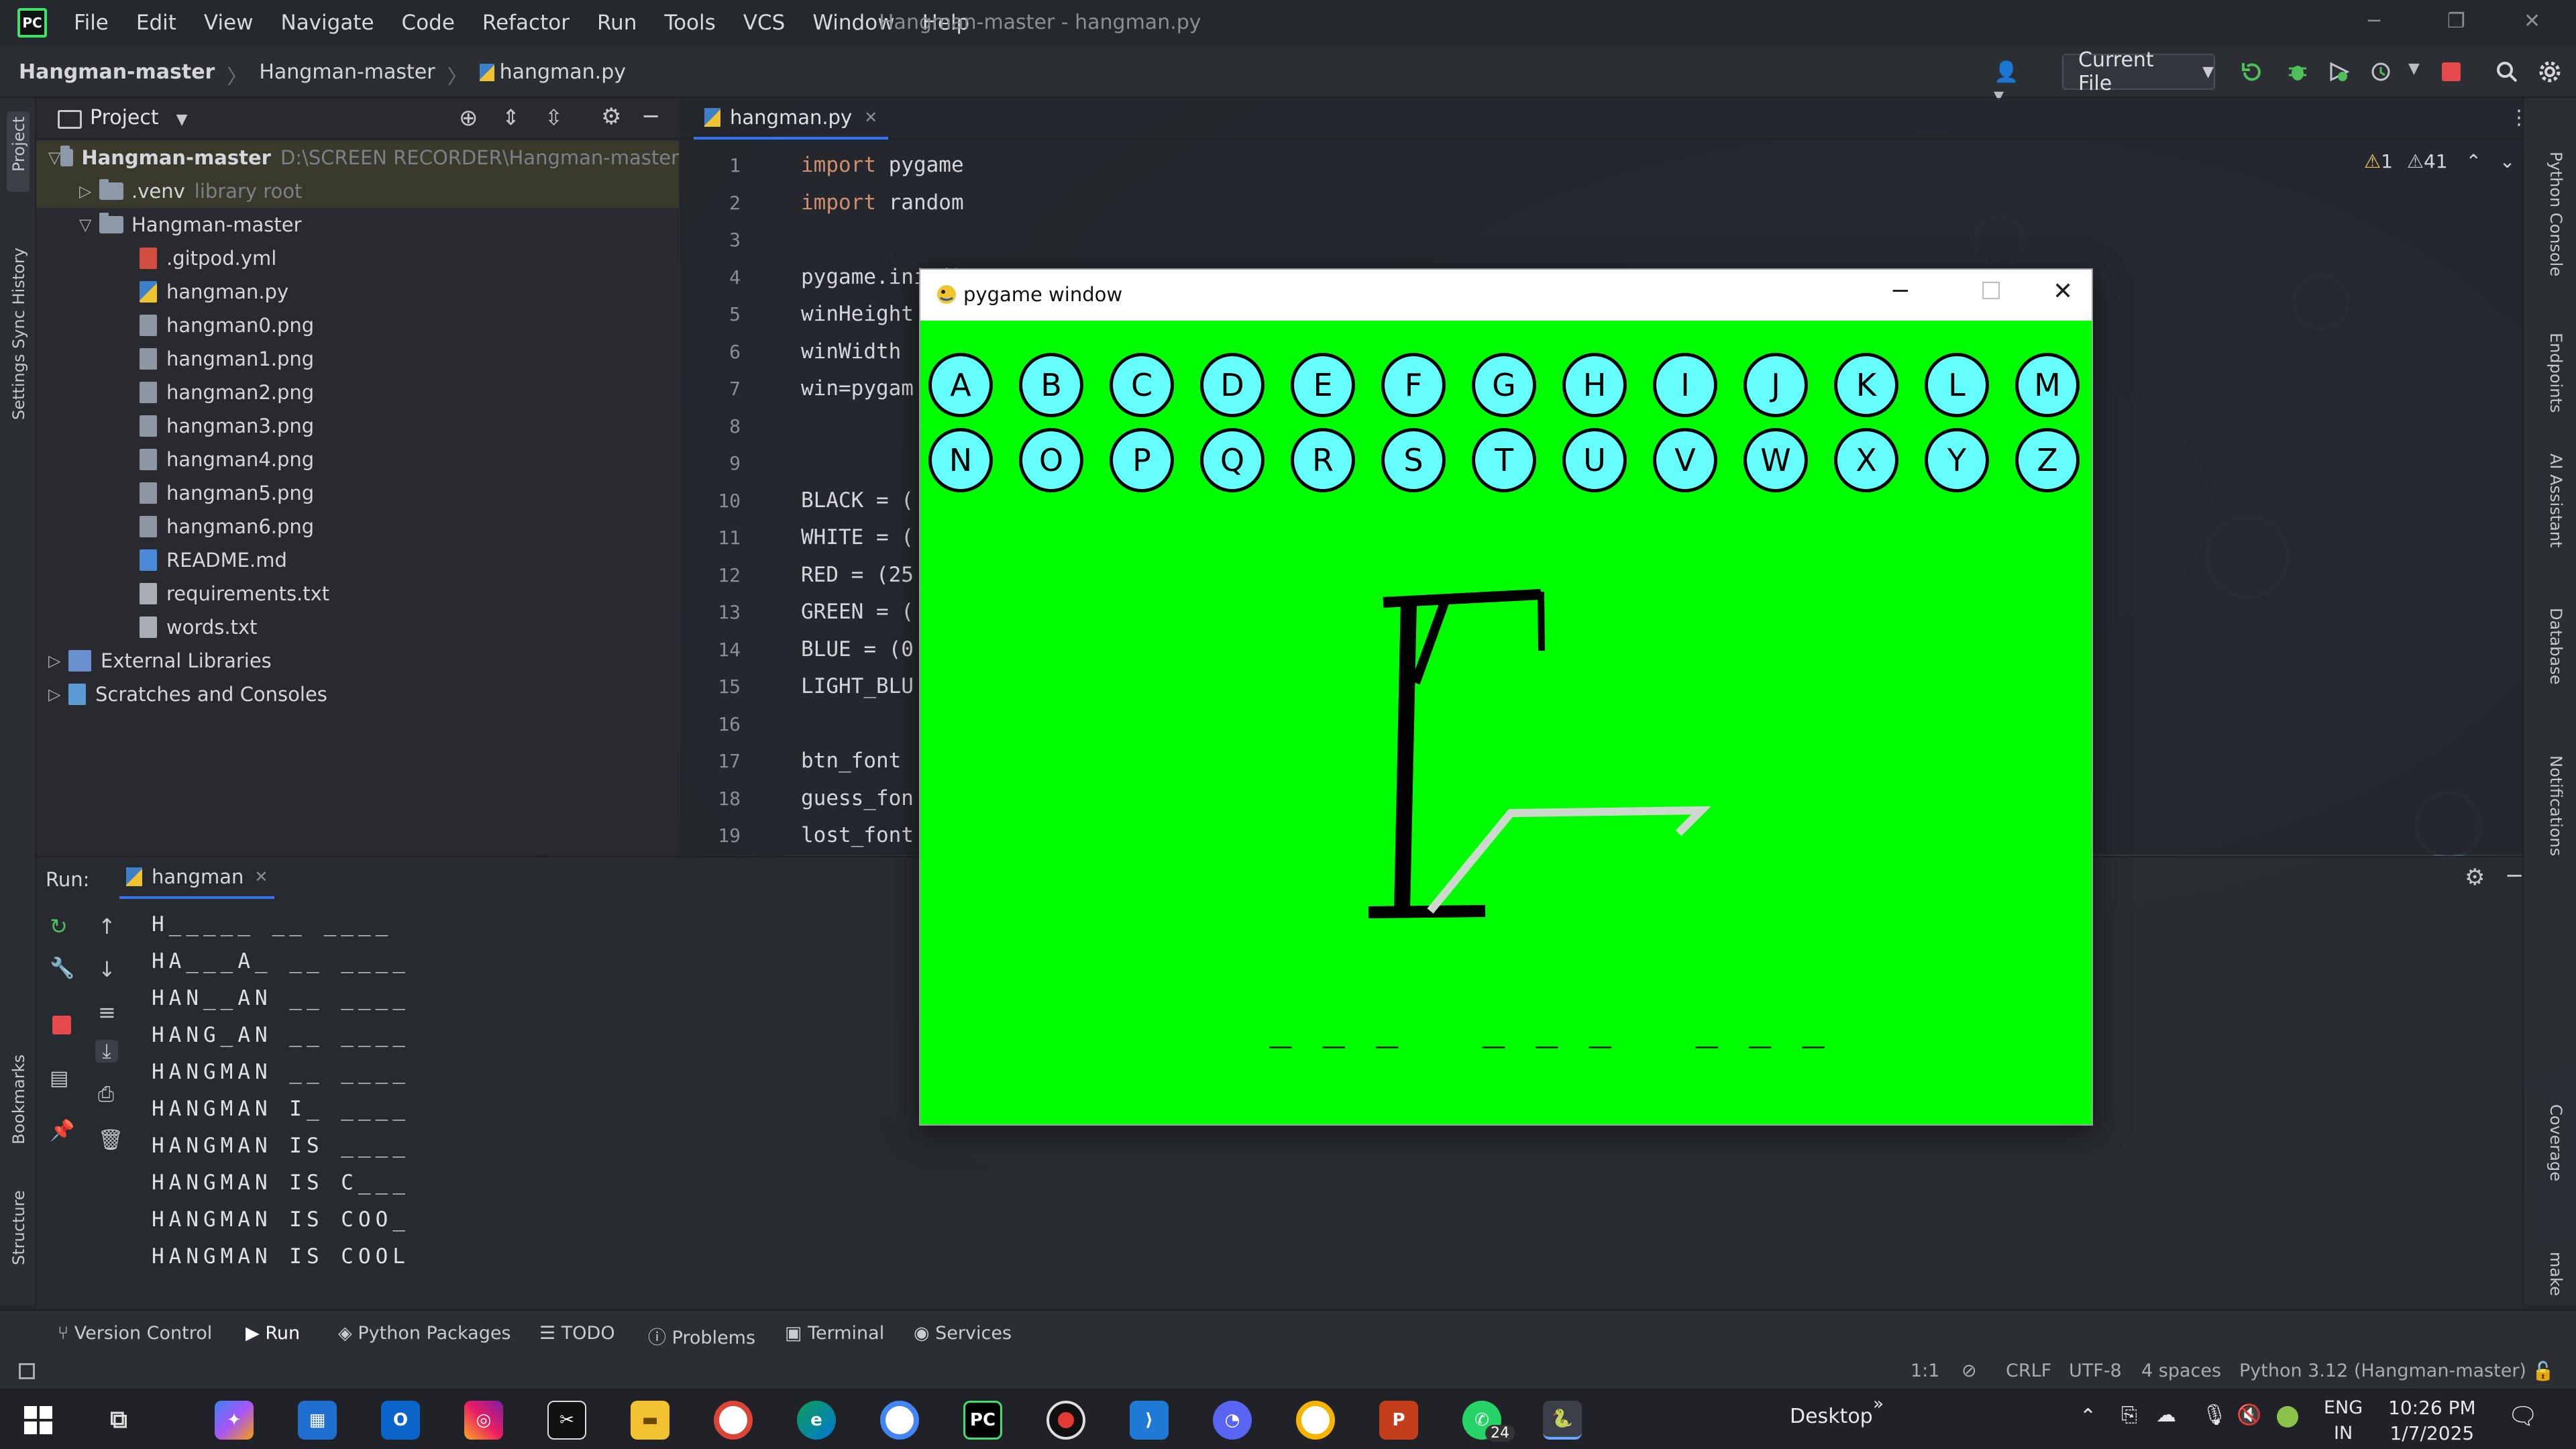  I want to click on panel-settings-icon: ⚙, so click(611, 116).